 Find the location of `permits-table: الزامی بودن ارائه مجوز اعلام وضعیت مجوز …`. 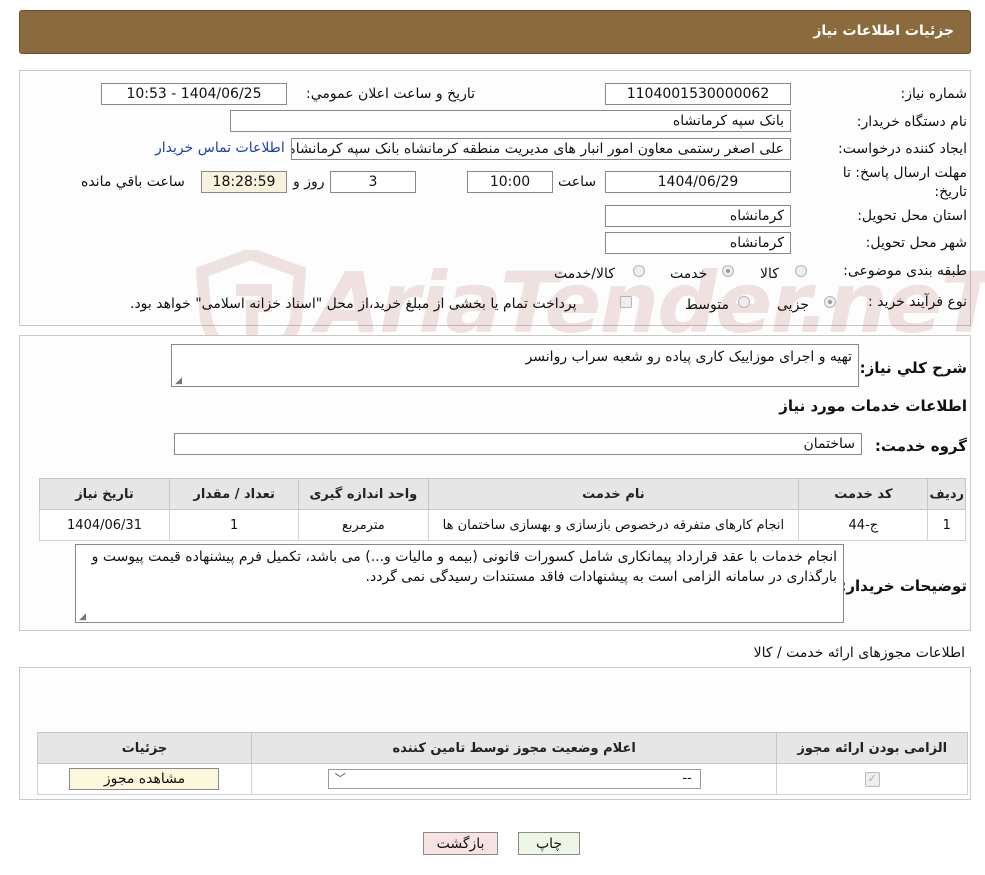

permits-table: الزامی بودن ارائه مجوز اعلام وضعیت مجوز … is located at coordinates (502, 763).